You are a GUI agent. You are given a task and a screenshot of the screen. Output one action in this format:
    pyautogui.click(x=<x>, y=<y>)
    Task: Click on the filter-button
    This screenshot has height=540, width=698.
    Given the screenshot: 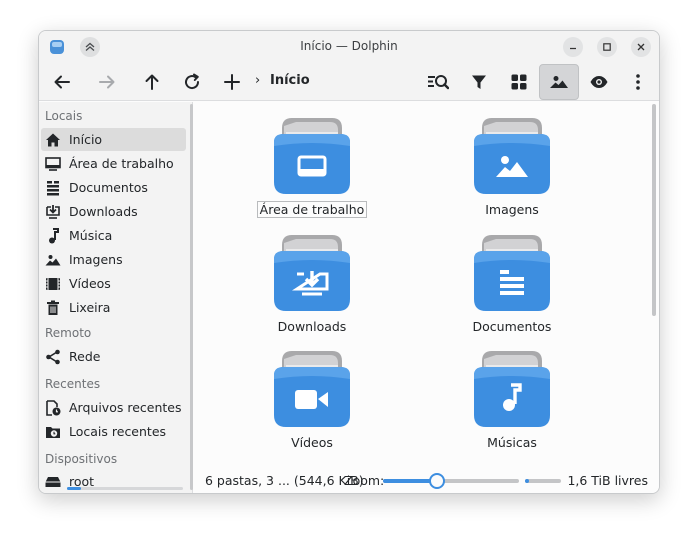 What is the action you would take?
    pyautogui.click(x=479, y=82)
    